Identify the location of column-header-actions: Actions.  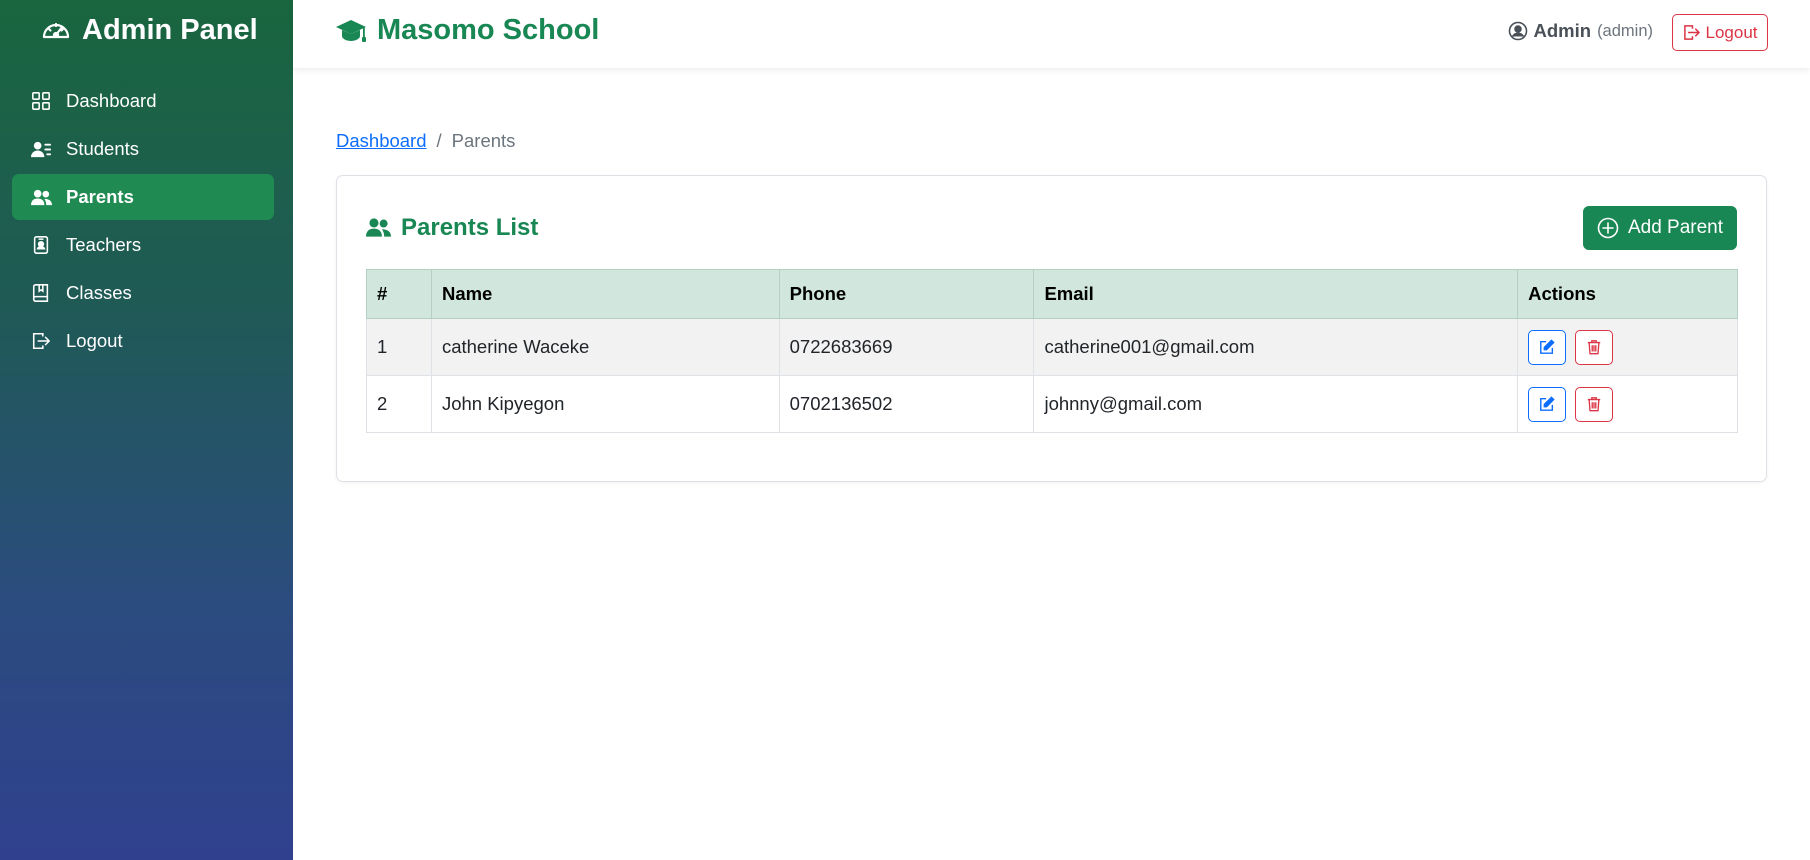
(1627, 294).